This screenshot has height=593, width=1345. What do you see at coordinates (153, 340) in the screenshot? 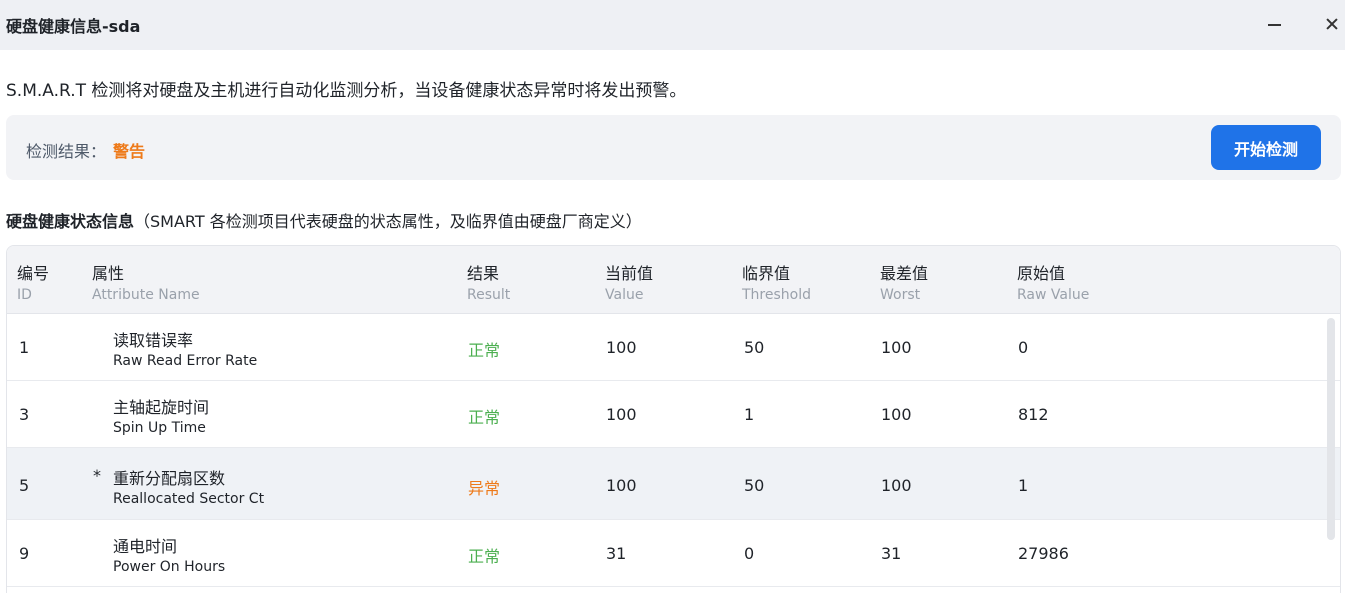
I see `attribute-name-zh: 读取错误率` at bounding box center [153, 340].